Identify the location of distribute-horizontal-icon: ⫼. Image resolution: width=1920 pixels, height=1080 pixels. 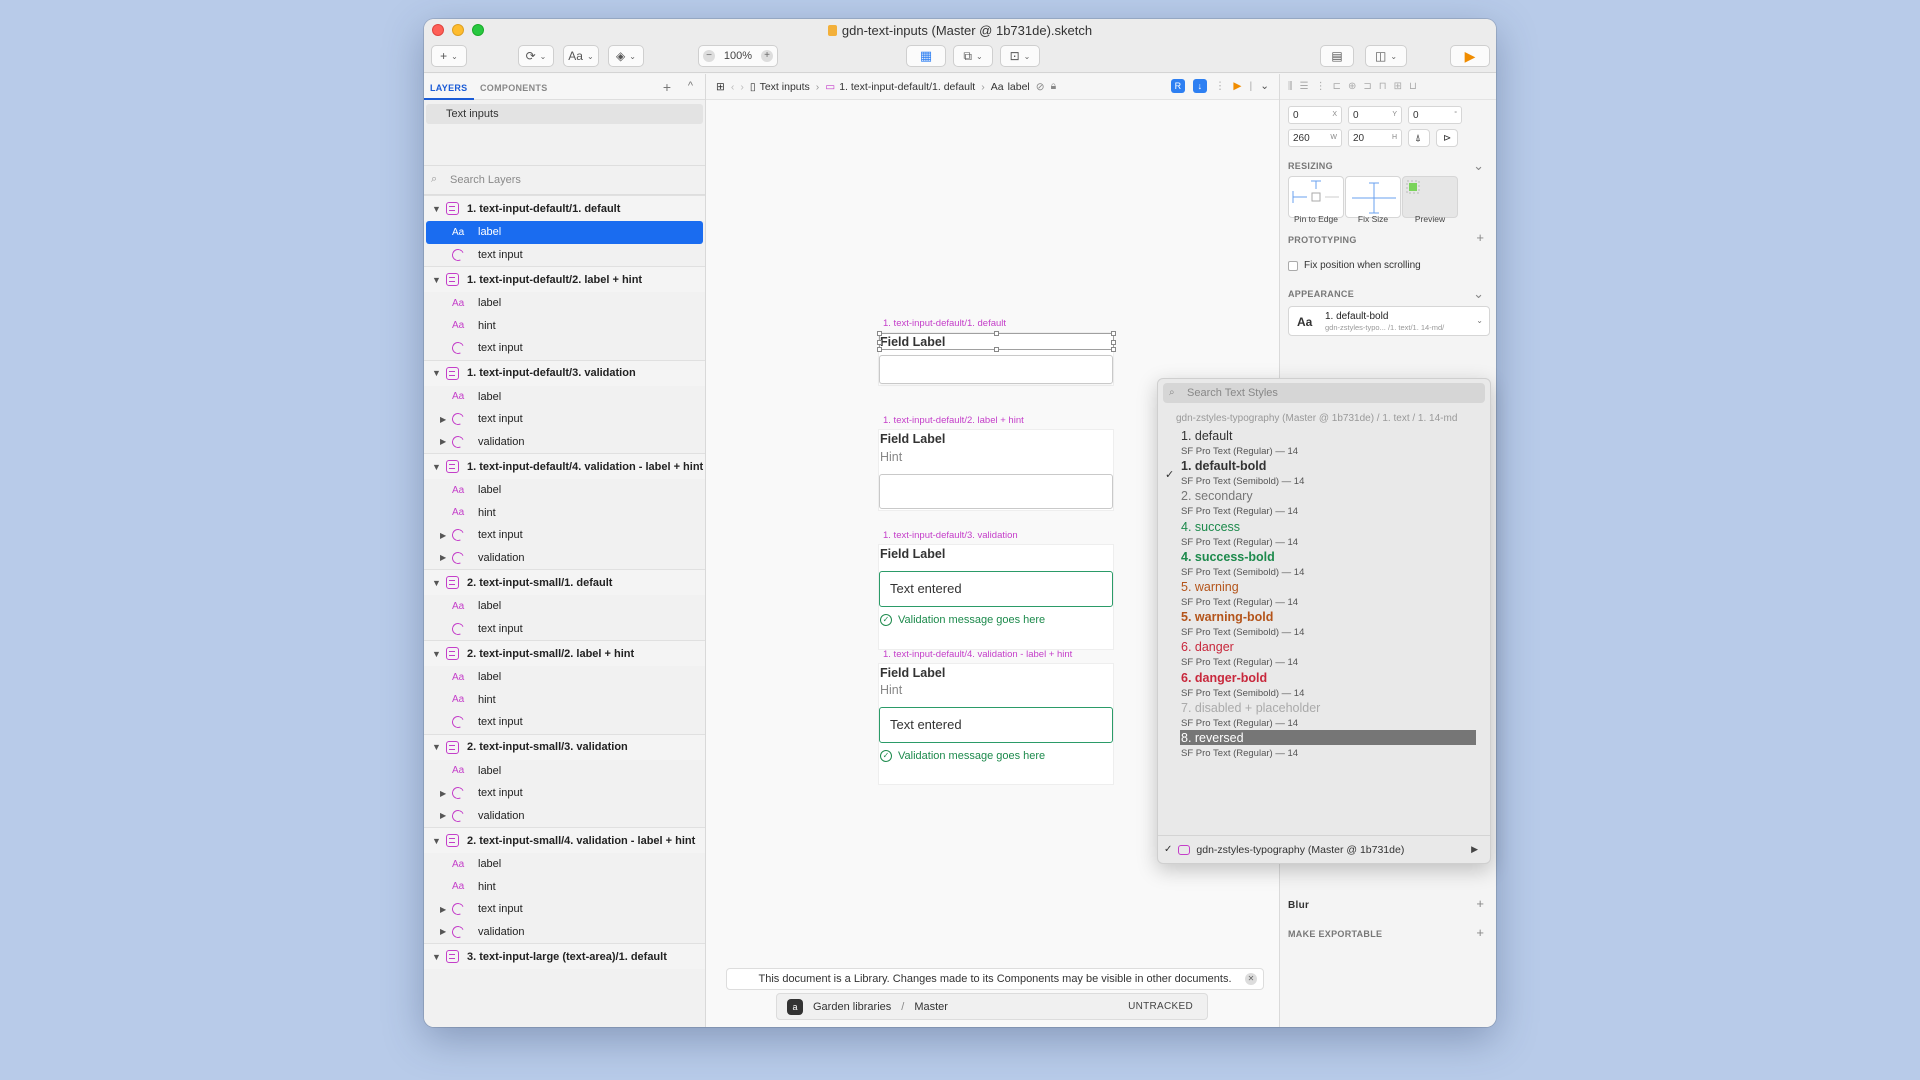
(1290, 86).